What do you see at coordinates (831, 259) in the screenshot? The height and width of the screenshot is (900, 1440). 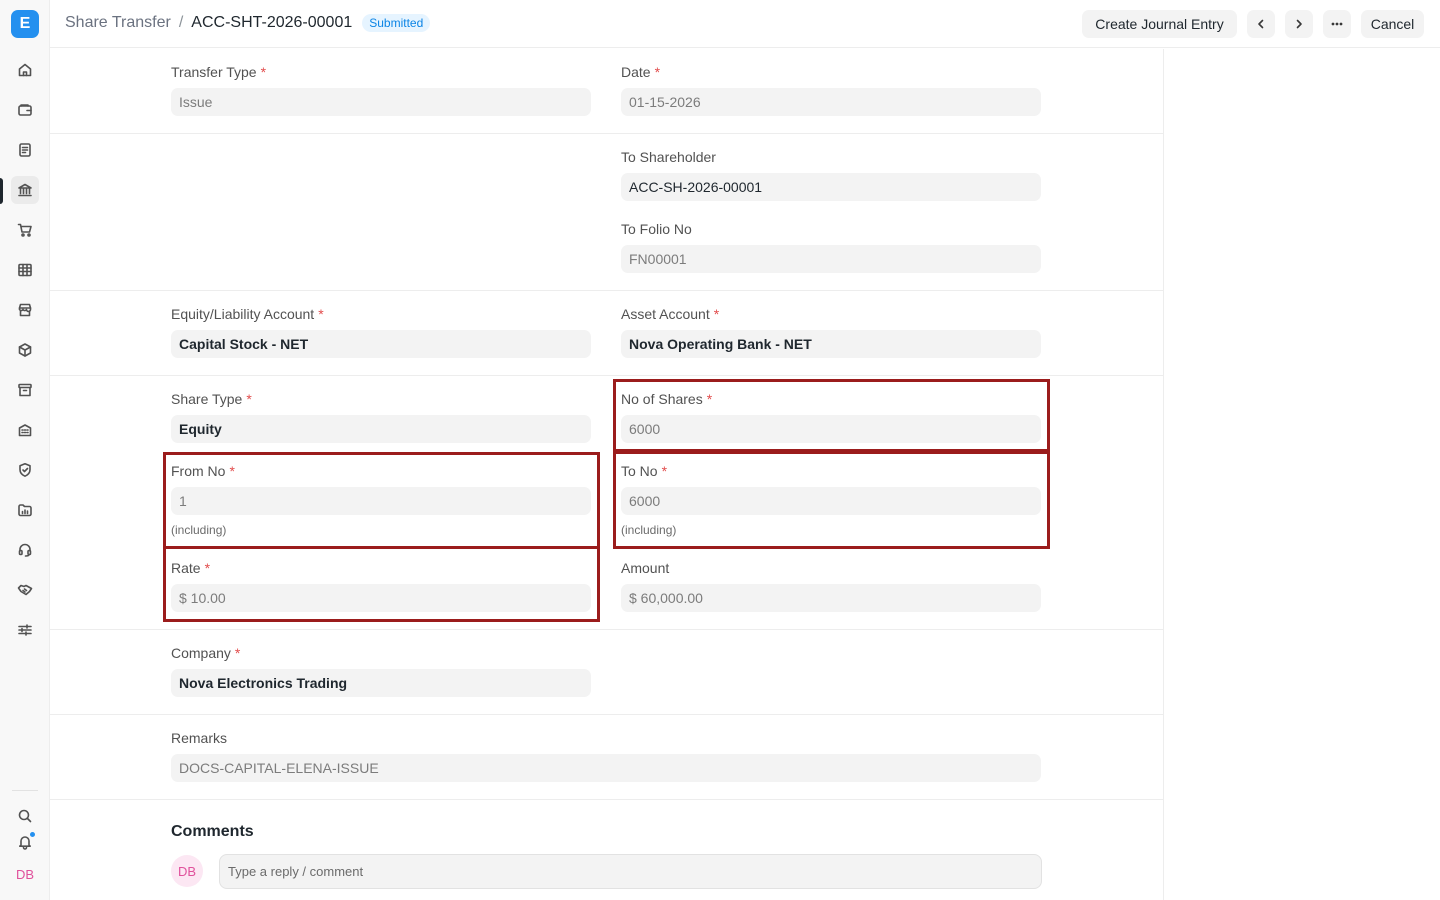 I see `to-folio-no-field: FN00001` at bounding box center [831, 259].